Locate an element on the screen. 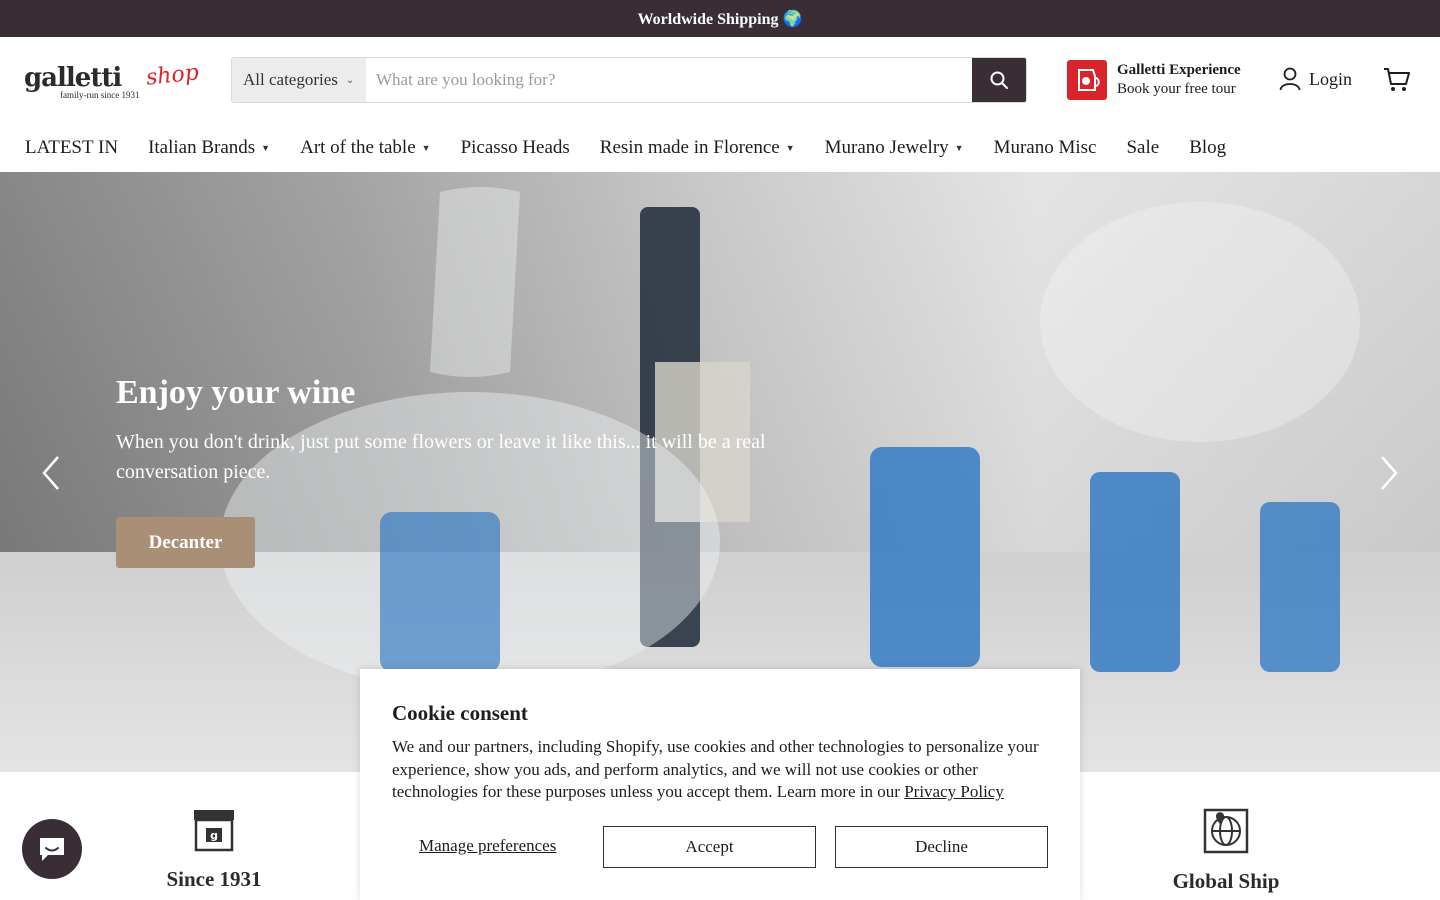 The width and height of the screenshot is (1440, 900). chat-icon is located at coordinates (52, 849).